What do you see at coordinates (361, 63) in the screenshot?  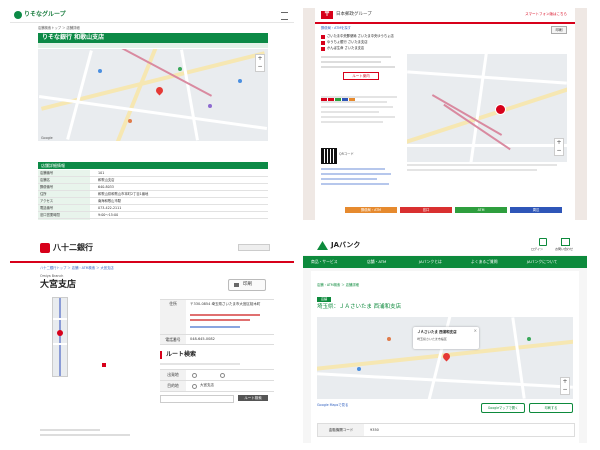 I see `post-info-lines` at bounding box center [361, 63].